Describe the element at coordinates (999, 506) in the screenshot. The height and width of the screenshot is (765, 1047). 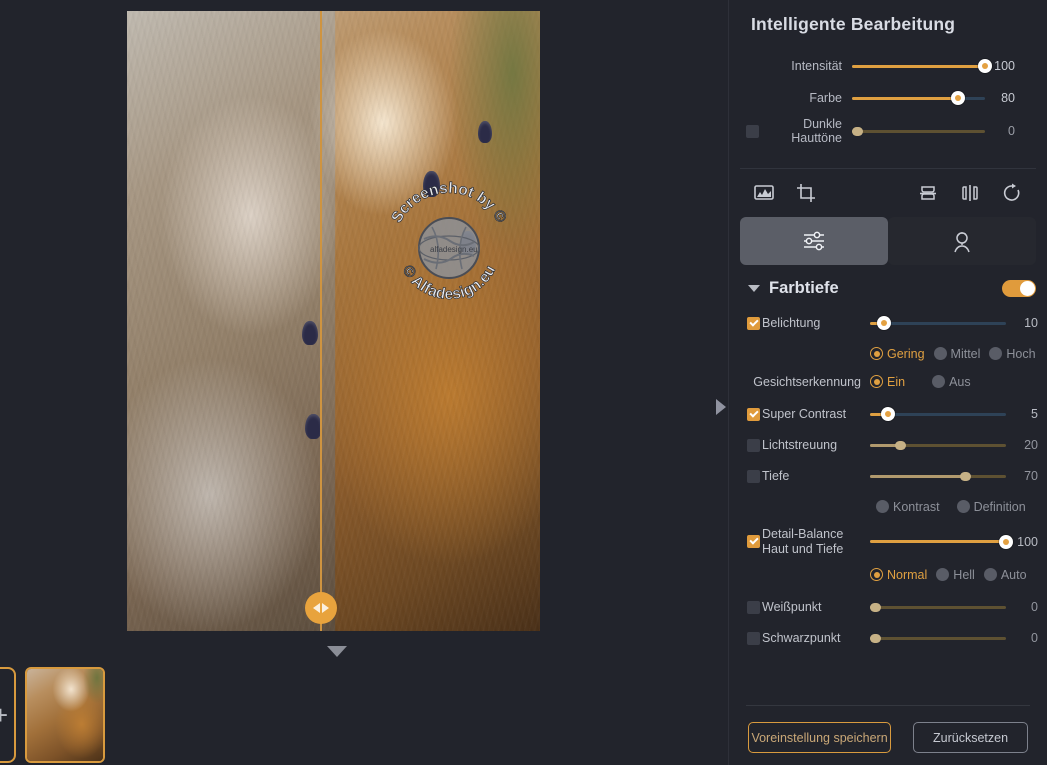
I see `radio-definition-label: Definition` at that location.